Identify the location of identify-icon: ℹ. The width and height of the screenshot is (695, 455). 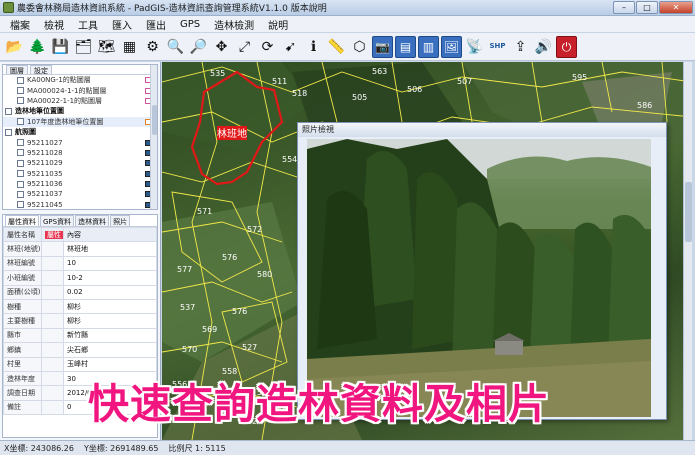
(313, 47).